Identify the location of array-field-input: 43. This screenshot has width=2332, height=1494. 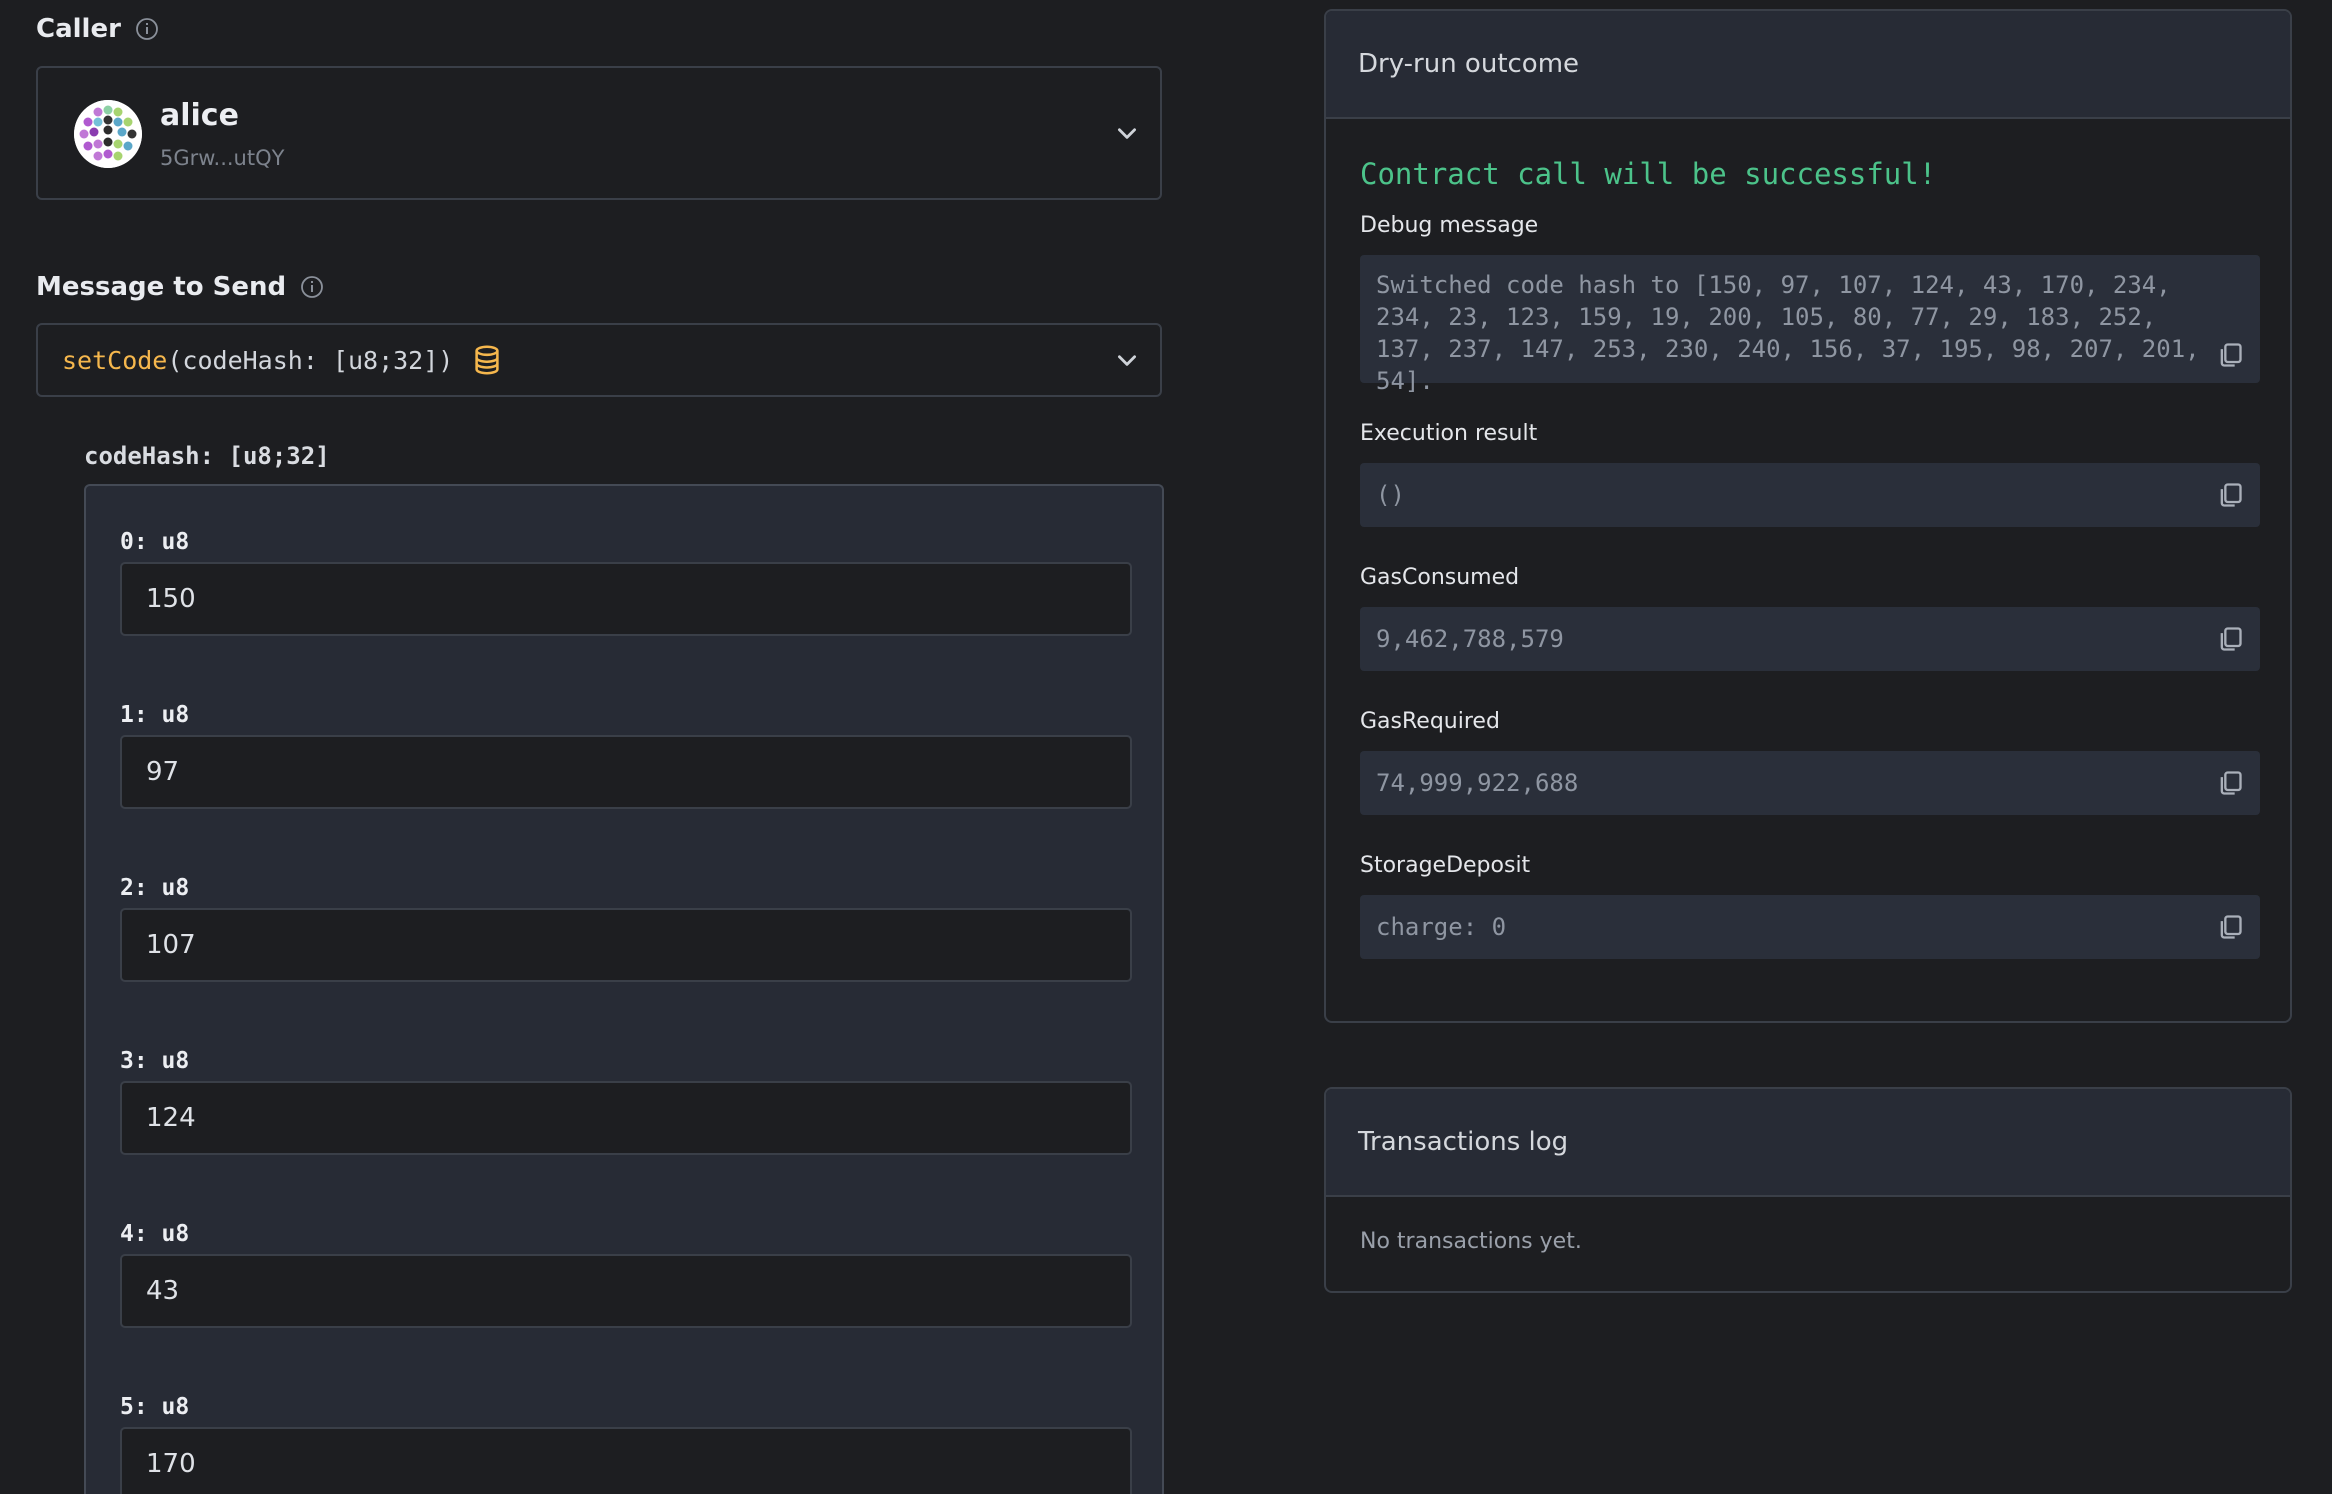
(626, 1291).